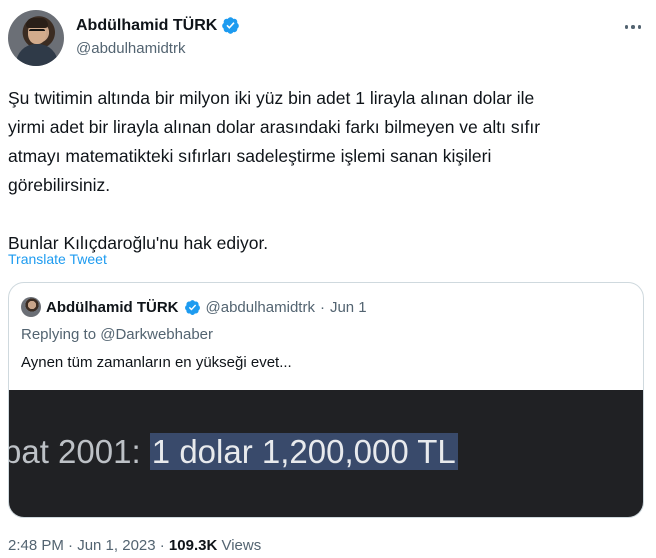 The height and width of the screenshot is (558, 656). What do you see at coordinates (36, 38) in the screenshot?
I see `author-avatar` at bounding box center [36, 38].